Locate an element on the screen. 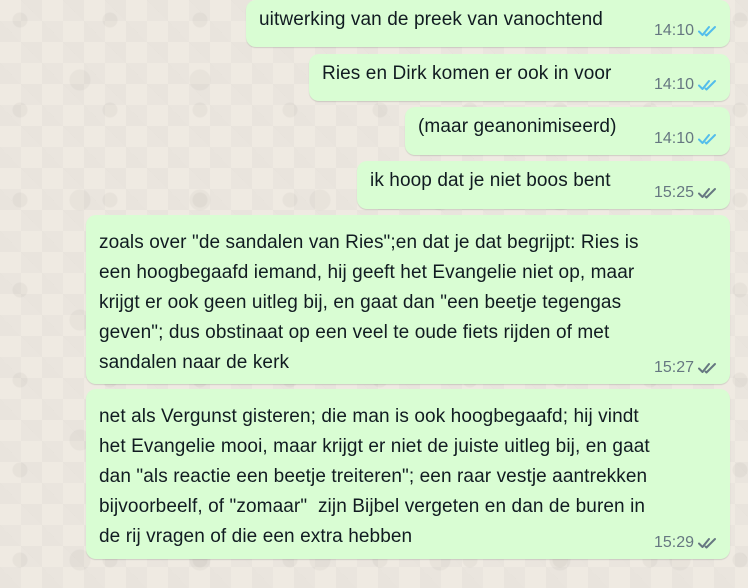 This screenshot has height=588, width=748. message-meta: 15:25 is located at coordinates (687, 193).